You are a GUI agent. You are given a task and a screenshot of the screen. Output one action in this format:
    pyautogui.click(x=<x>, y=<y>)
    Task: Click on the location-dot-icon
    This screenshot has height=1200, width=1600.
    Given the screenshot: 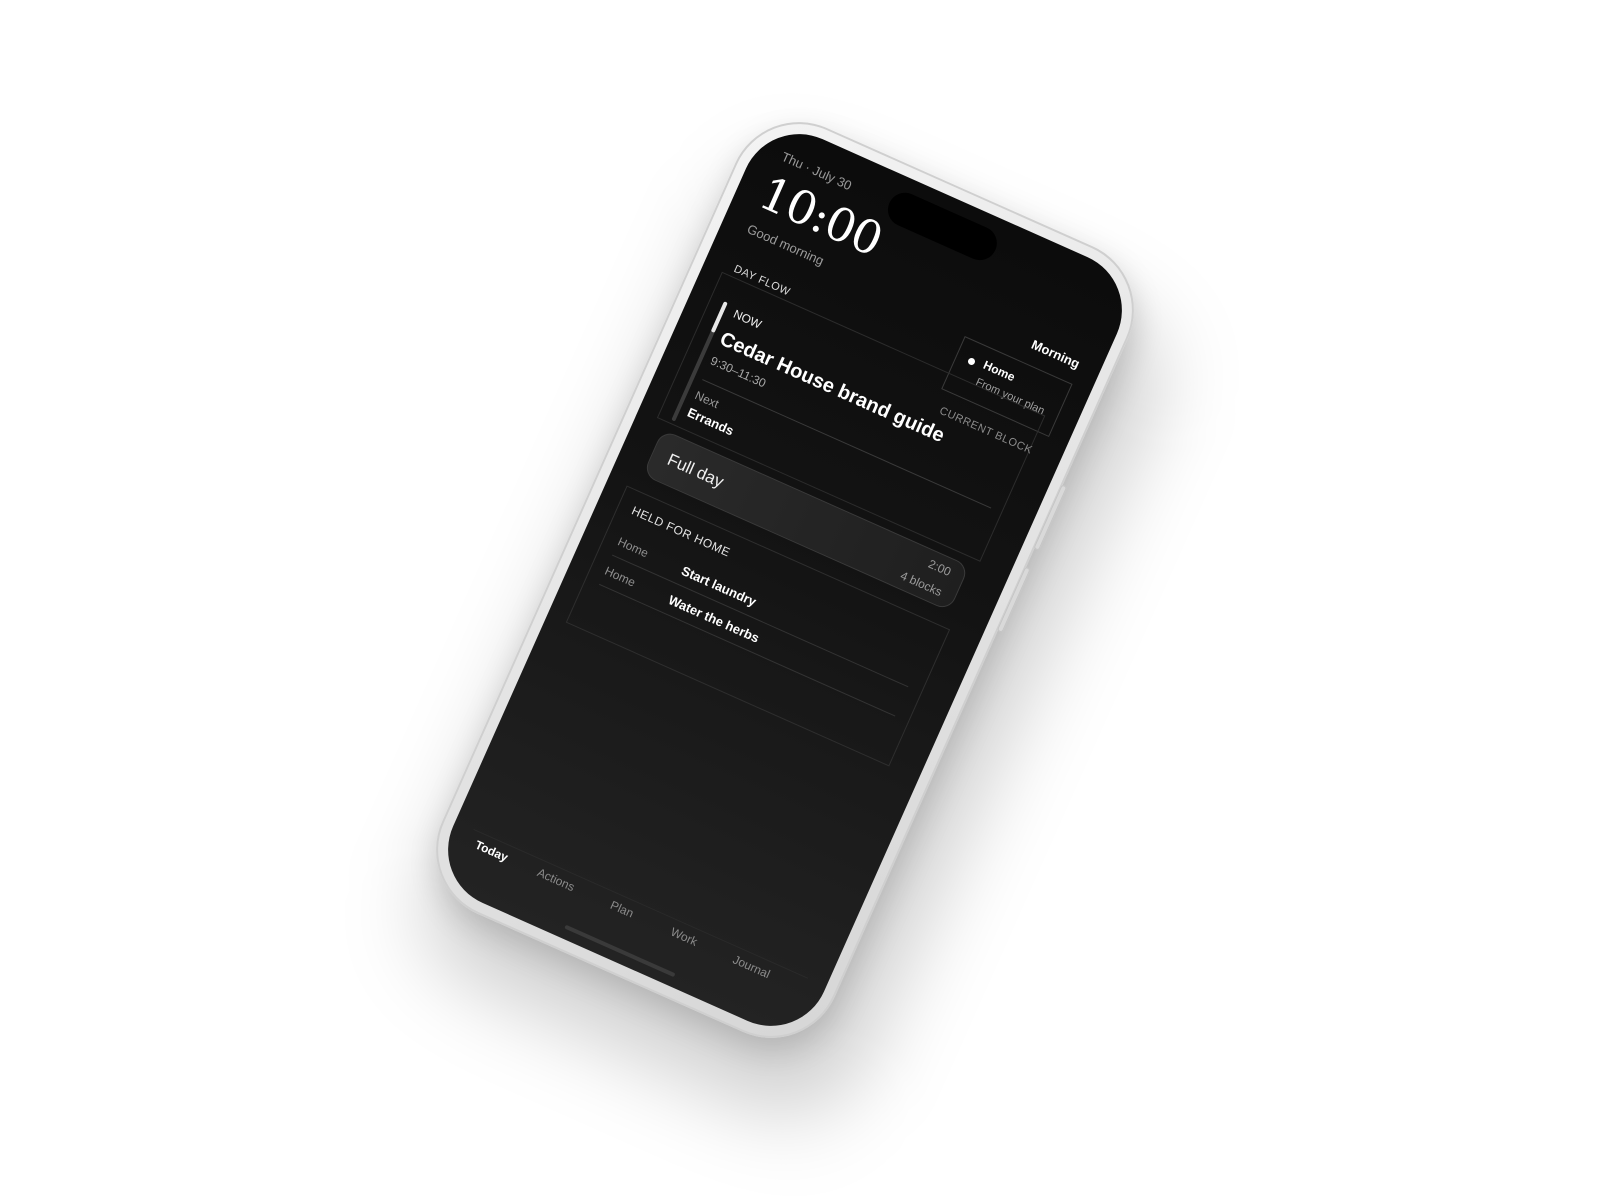 What is the action you would take?
    pyautogui.click(x=971, y=361)
    